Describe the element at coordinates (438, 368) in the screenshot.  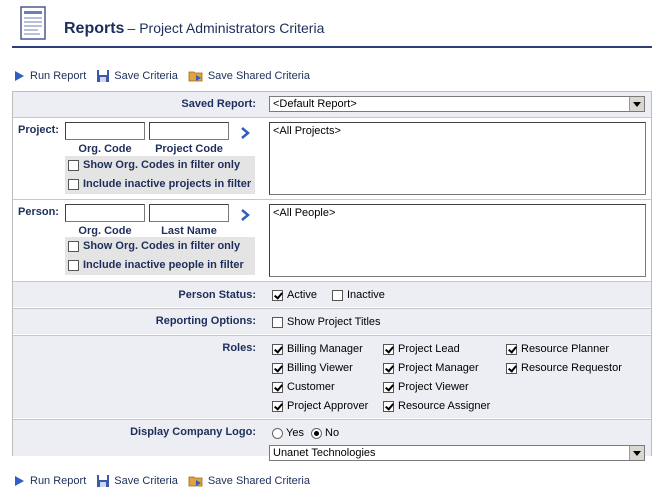
I see `role-text: Project Manager` at that location.